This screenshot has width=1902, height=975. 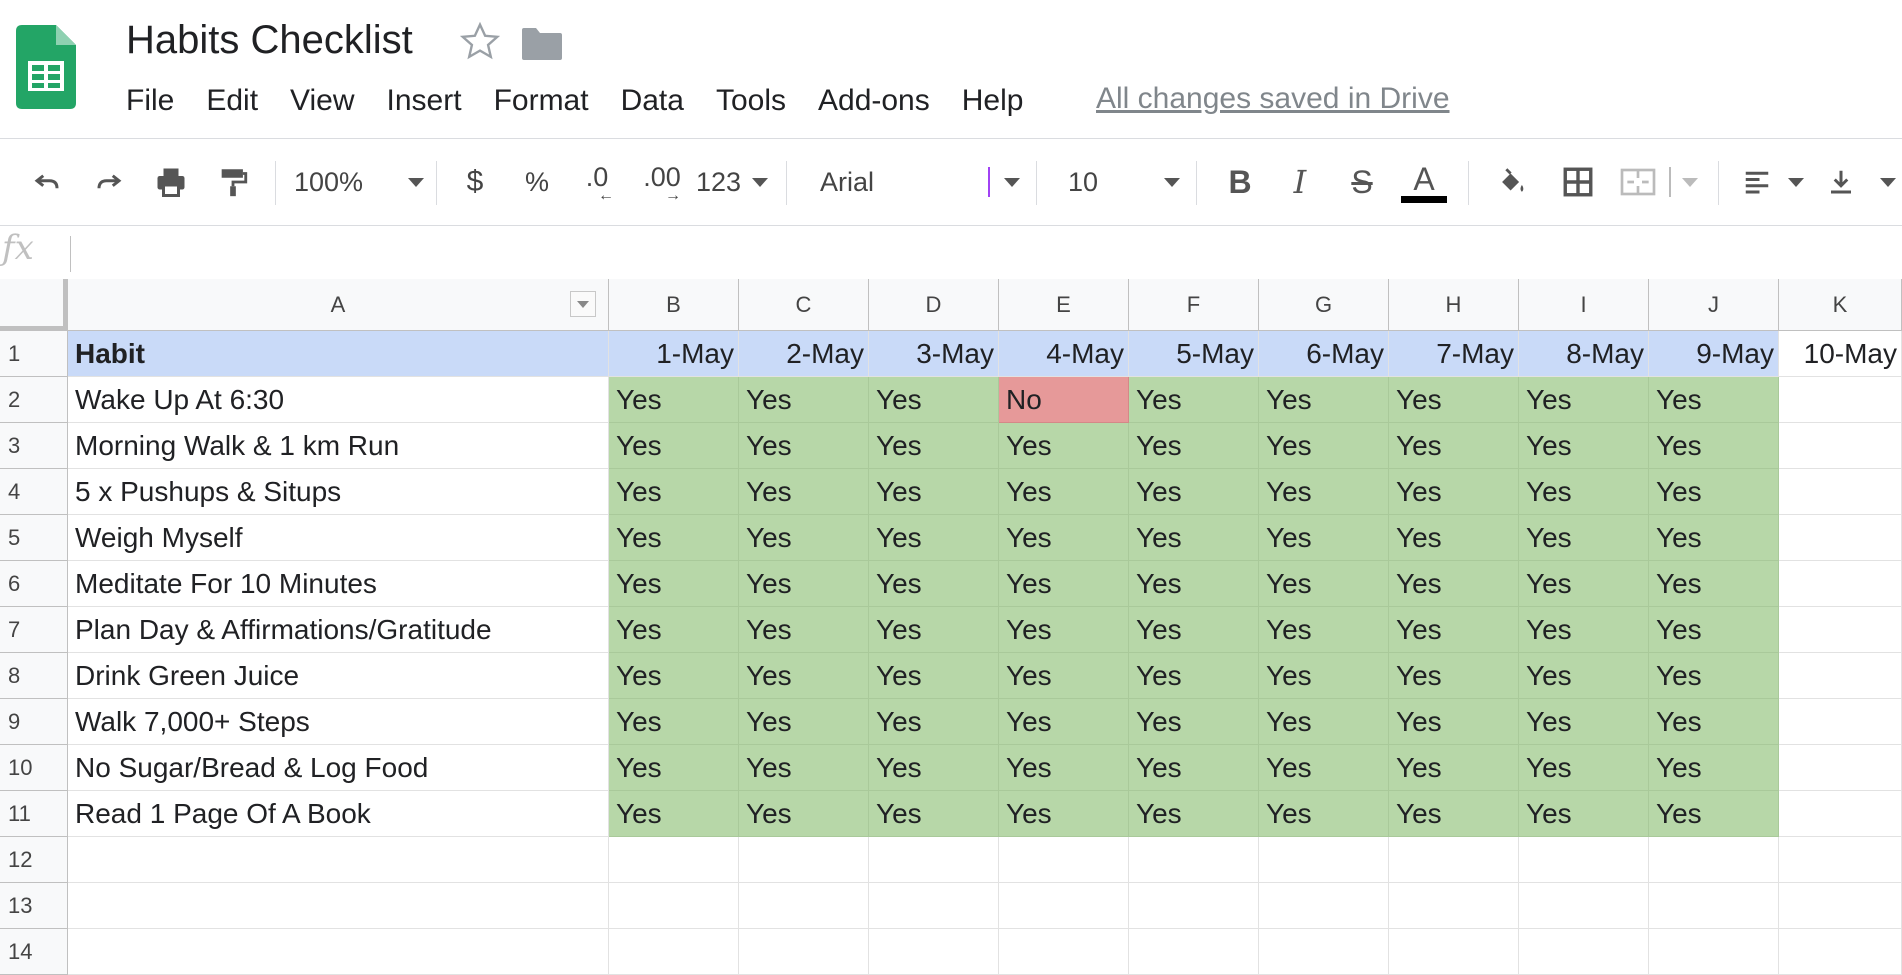 What do you see at coordinates (338, 814) in the screenshot?
I see `habit-cell: Read 1 Page Of A Book` at bounding box center [338, 814].